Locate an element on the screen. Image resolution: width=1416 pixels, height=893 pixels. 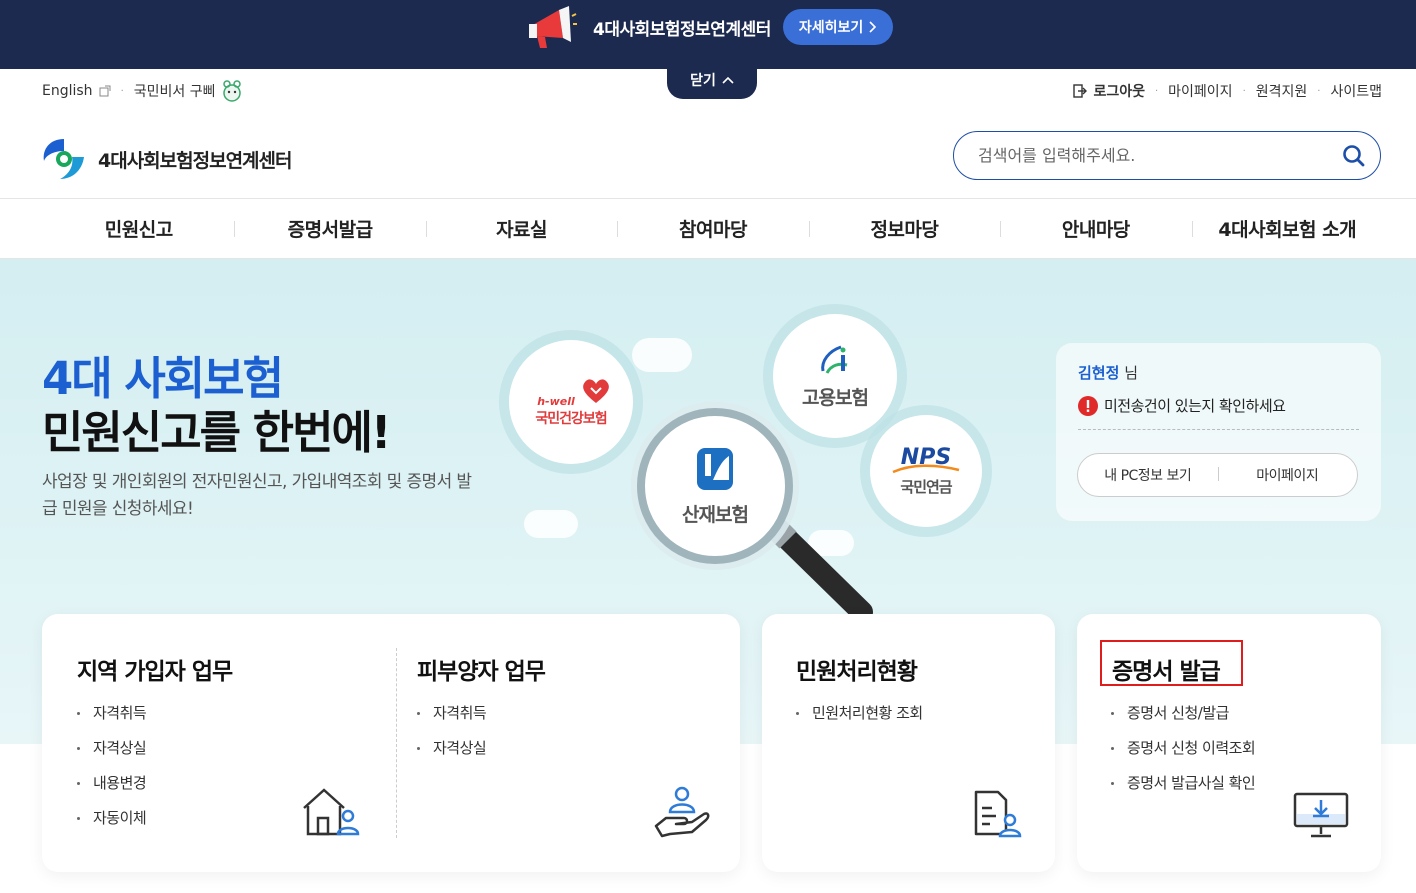
nav-item-civil-report: 민원신고 is located at coordinates (138, 228).